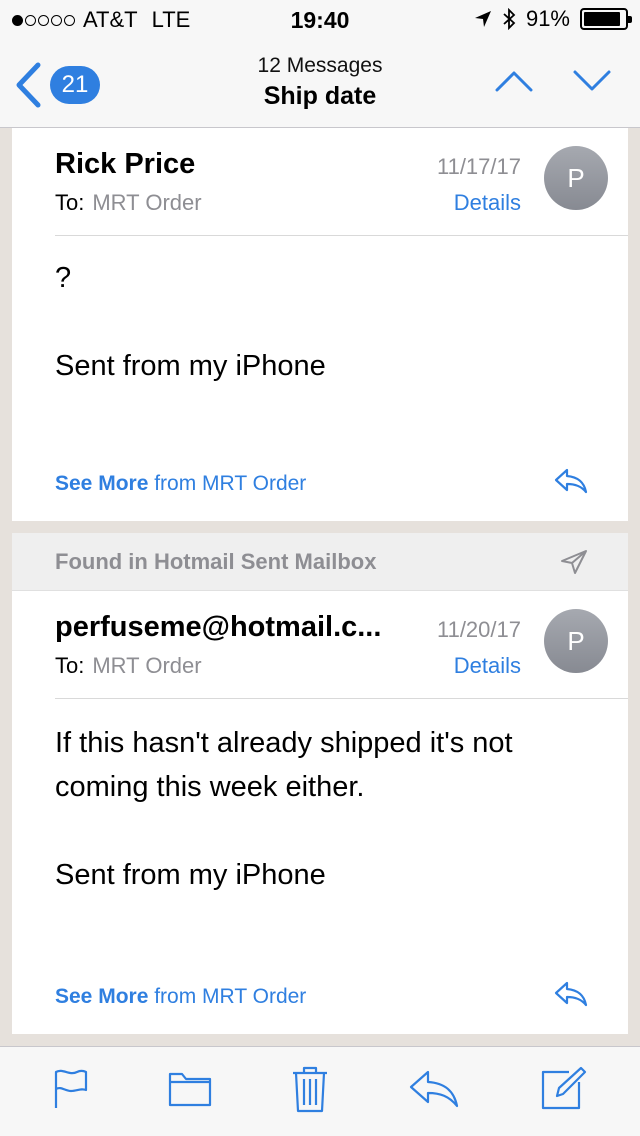 This screenshot has height=1136, width=640. I want to click on paper-plane-icon, so click(574, 561).